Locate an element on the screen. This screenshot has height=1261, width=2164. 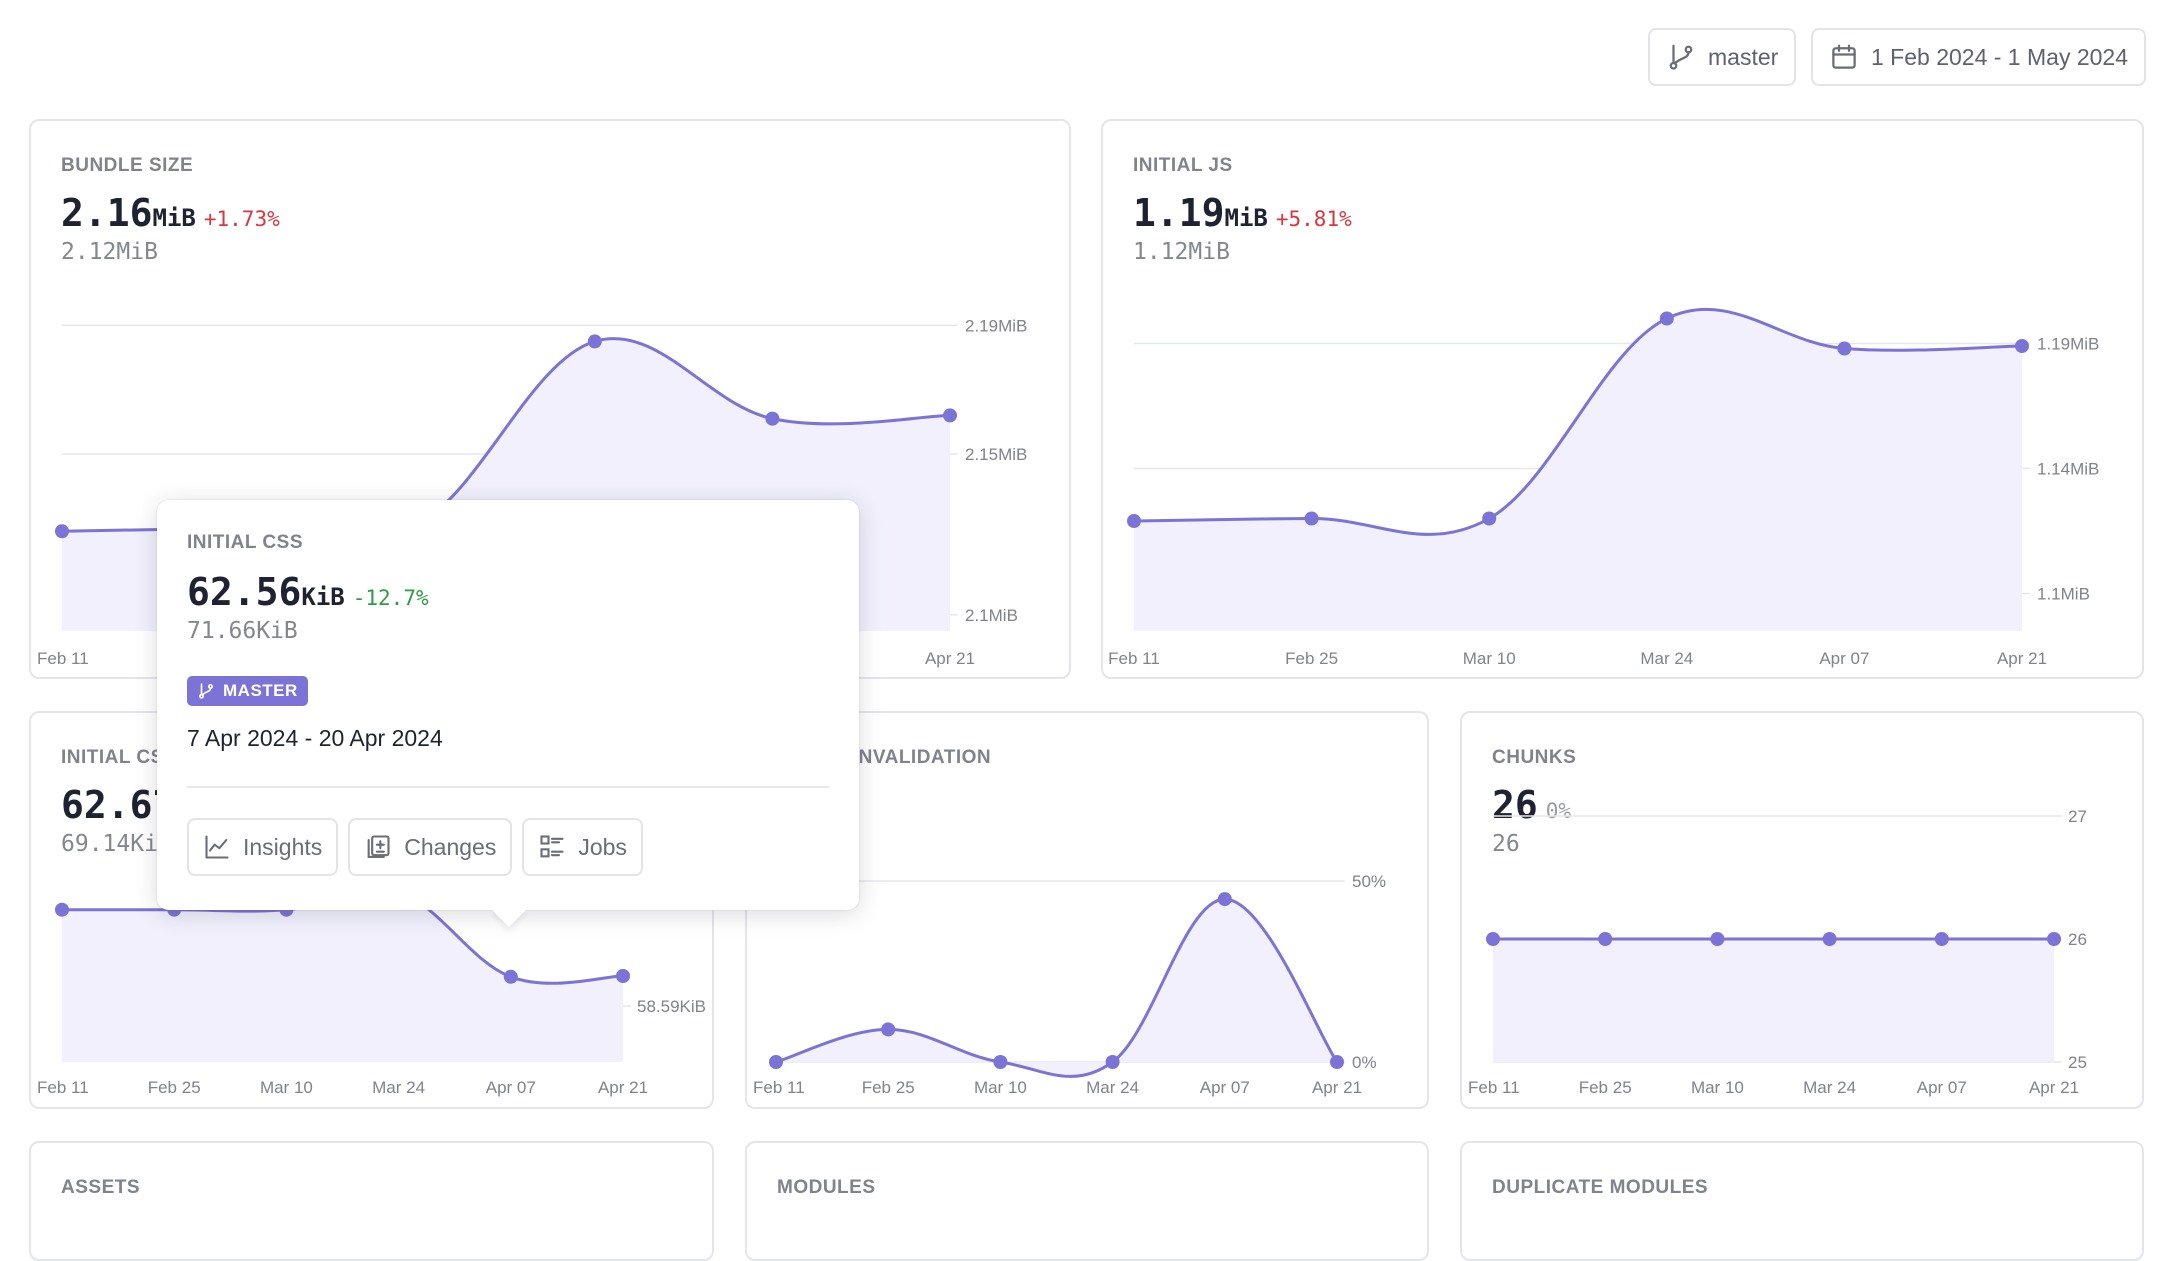
line-chart-icon is located at coordinates (217, 847).